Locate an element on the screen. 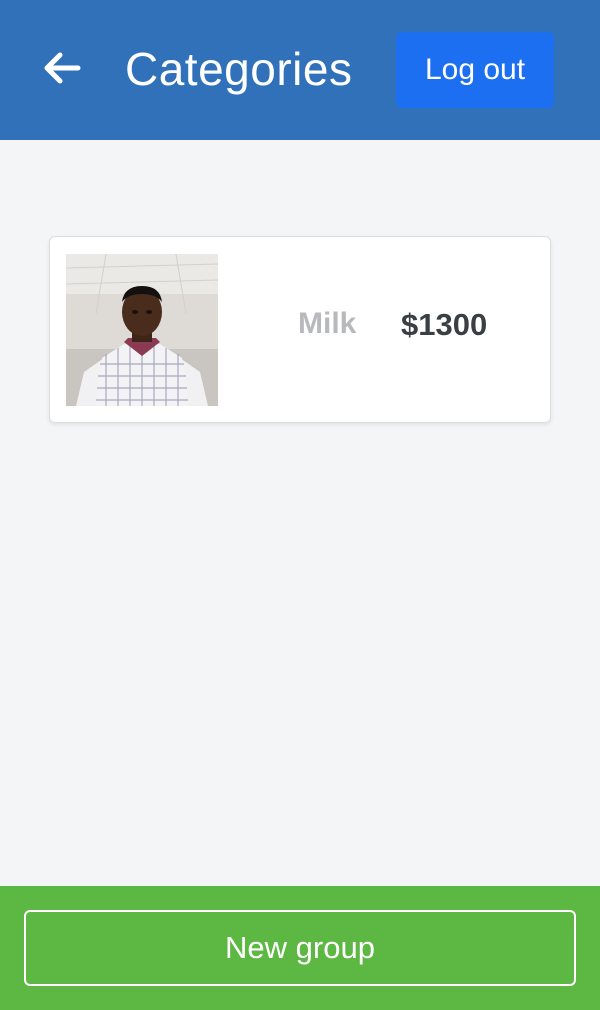 This screenshot has height=1010, width=600. top-bar: Categories Log out is located at coordinates (300, 70).